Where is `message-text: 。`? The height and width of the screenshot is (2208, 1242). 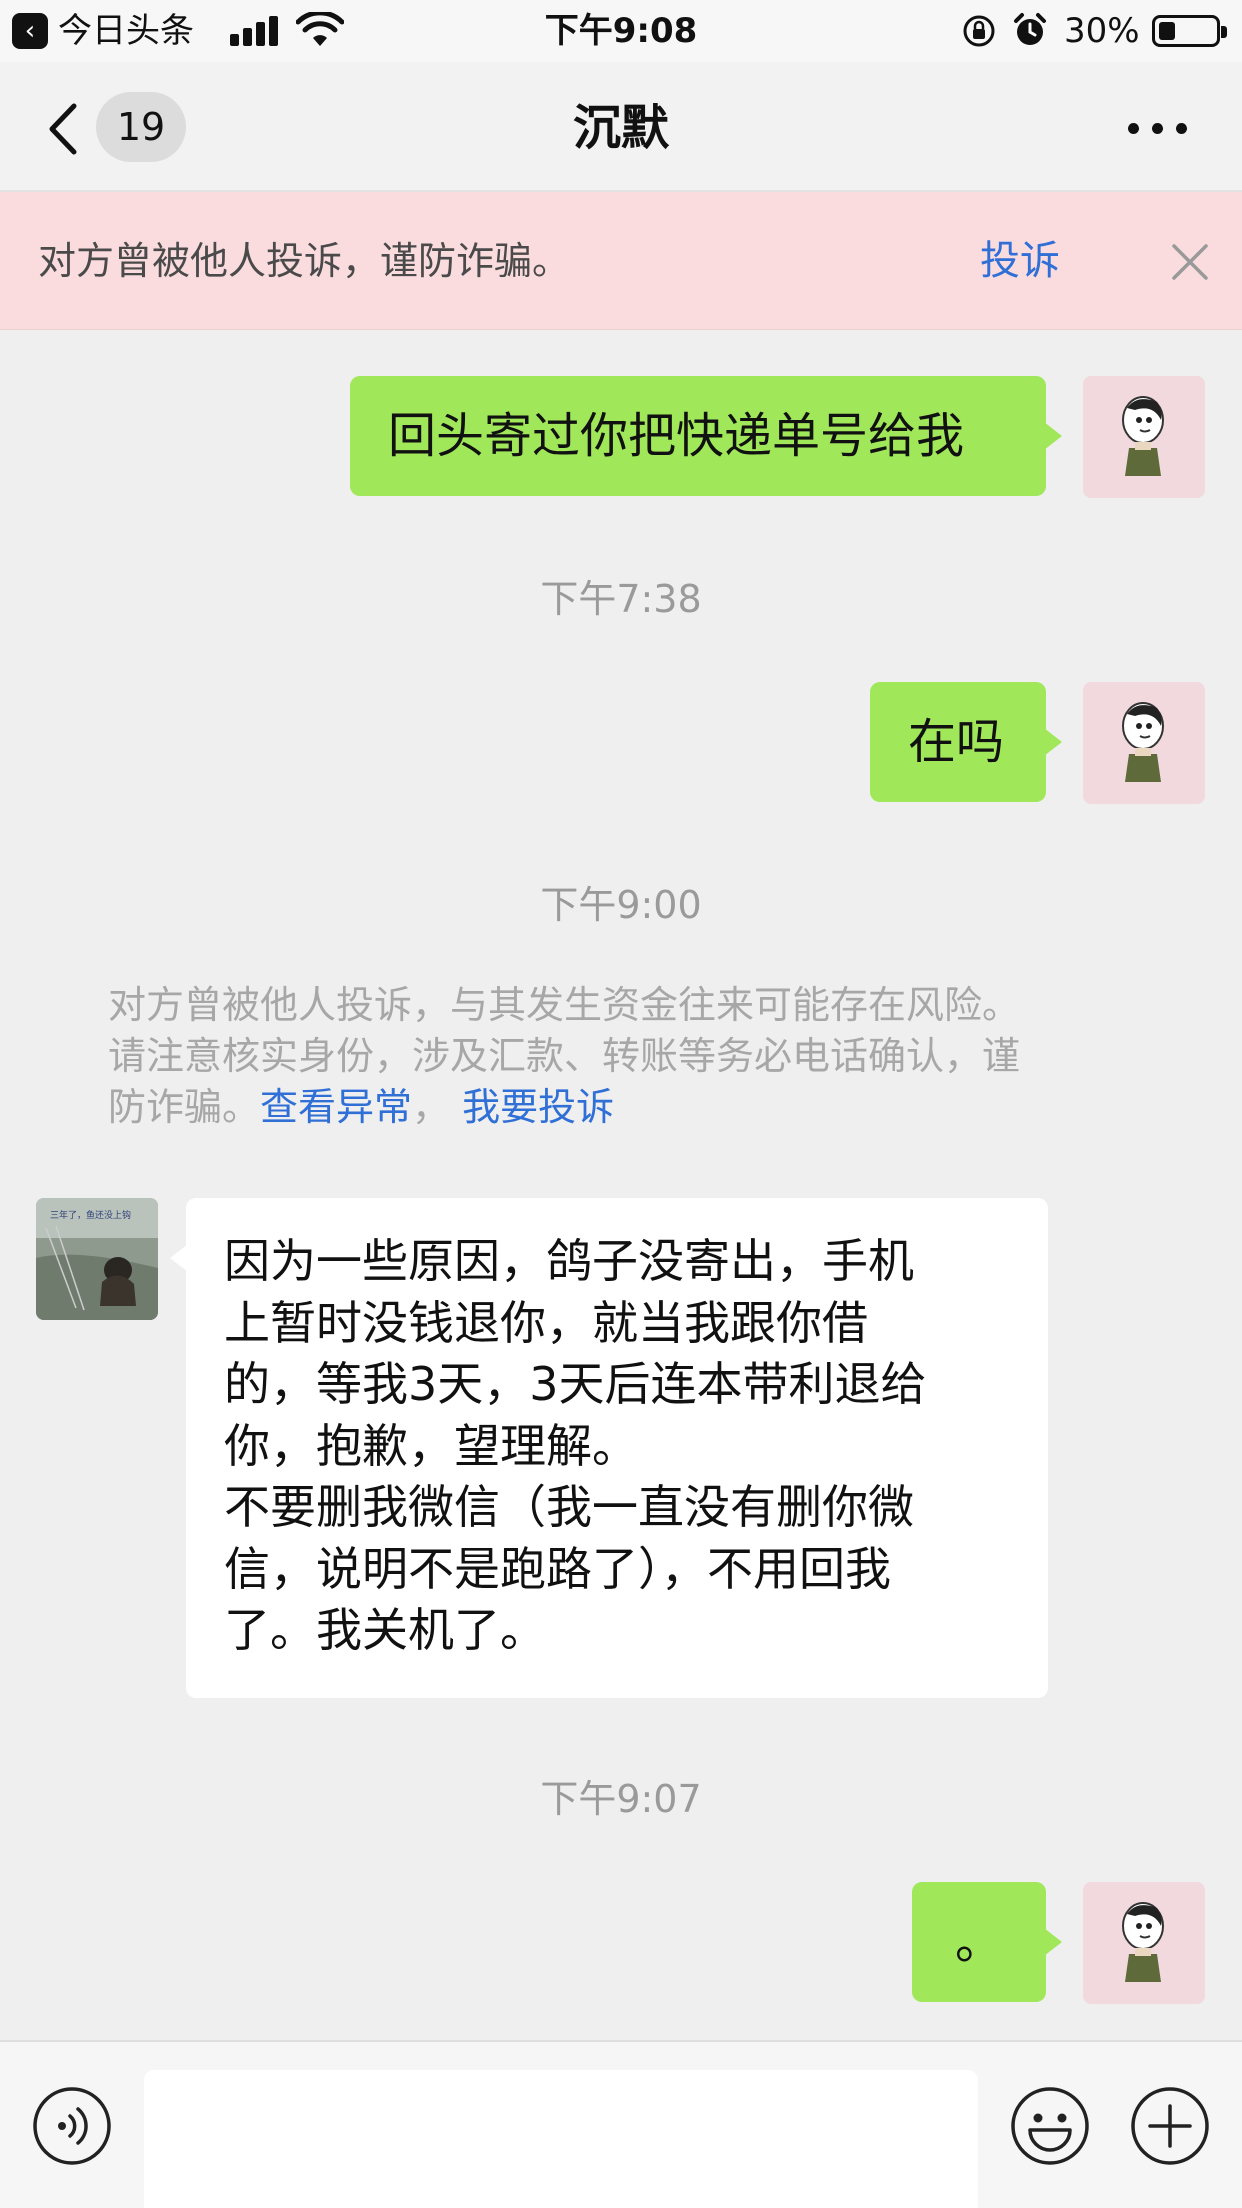 message-text: 。 is located at coordinates (978, 1942).